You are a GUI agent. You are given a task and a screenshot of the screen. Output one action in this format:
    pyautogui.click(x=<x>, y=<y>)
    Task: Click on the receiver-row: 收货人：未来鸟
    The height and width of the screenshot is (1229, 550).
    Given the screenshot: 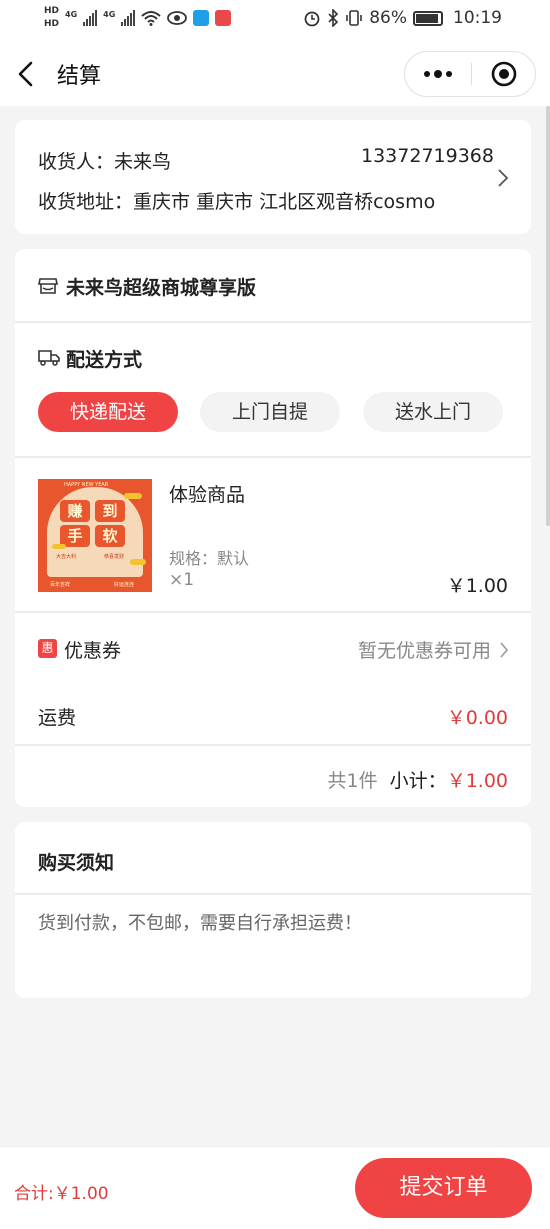 What is the action you would take?
    pyautogui.click(x=104, y=160)
    